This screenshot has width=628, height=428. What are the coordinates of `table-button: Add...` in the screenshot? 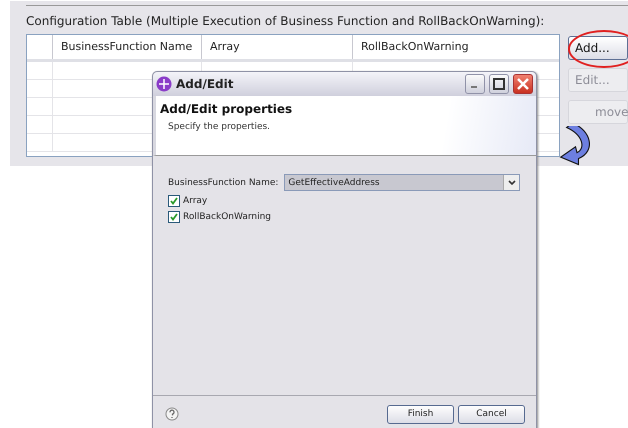 It's located at (598, 48).